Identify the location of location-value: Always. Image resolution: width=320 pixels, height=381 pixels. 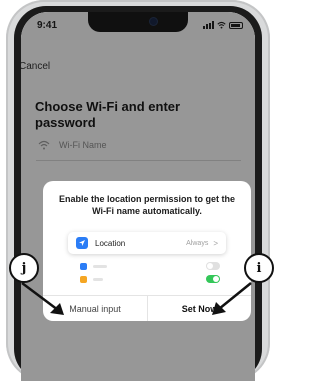
(197, 243).